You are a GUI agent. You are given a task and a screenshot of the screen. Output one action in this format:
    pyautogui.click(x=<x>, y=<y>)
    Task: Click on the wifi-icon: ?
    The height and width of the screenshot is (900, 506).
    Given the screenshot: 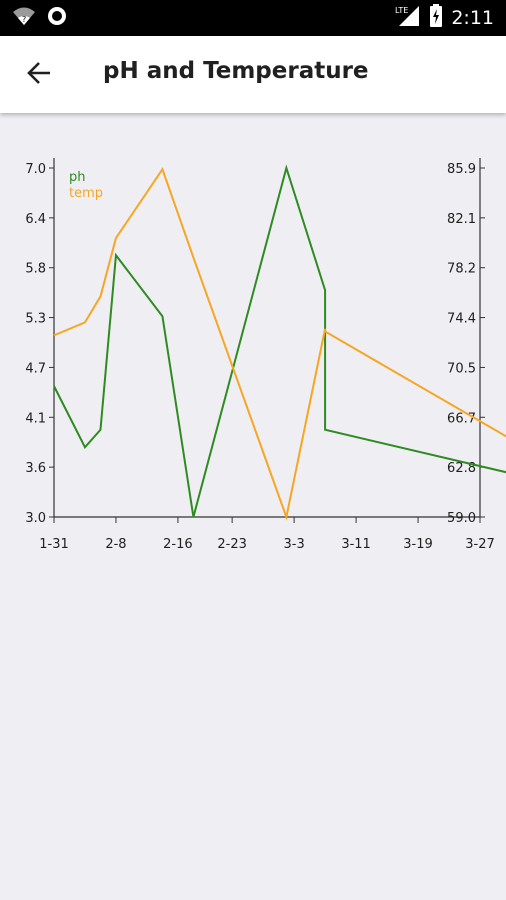 What is the action you would take?
    pyautogui.click(x=24, y=18)
    